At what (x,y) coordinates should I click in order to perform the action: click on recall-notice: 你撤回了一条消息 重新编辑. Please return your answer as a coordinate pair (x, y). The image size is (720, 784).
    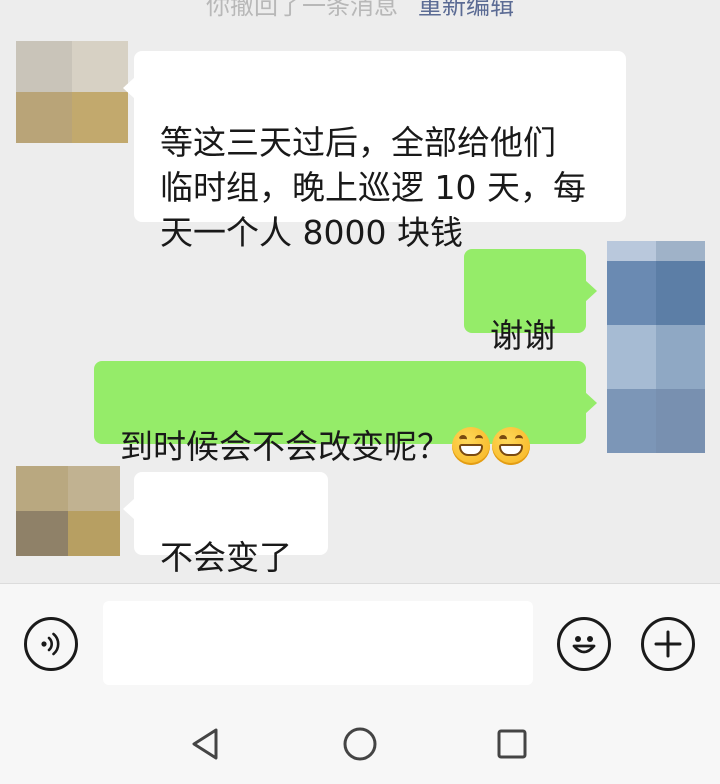
    Looking at the image, I should click on (360, 10).